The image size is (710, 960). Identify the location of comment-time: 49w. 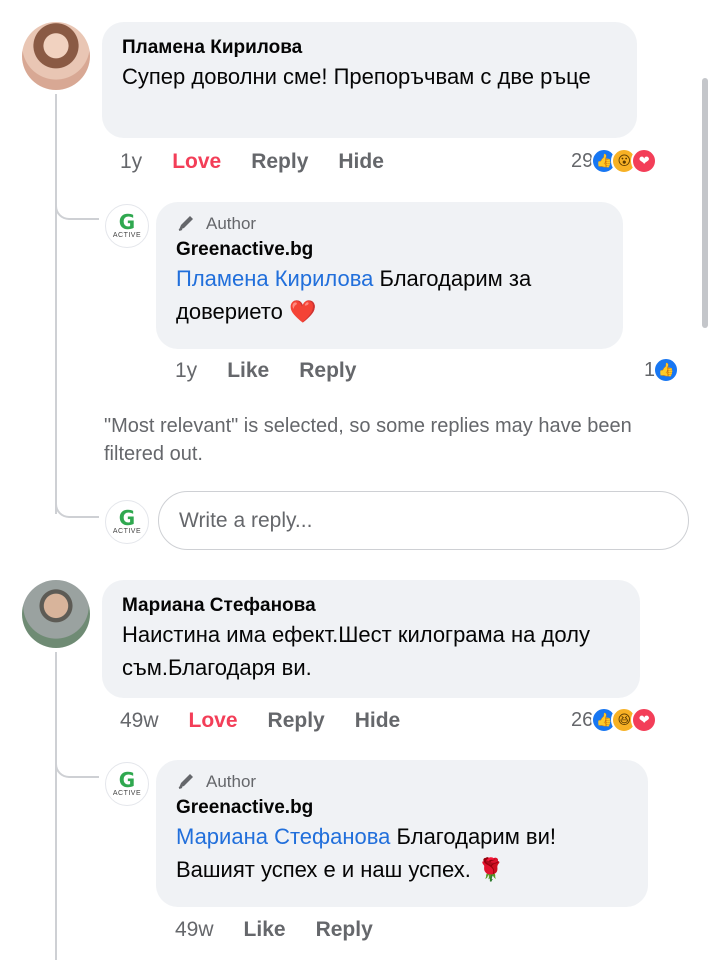
(139, 721).